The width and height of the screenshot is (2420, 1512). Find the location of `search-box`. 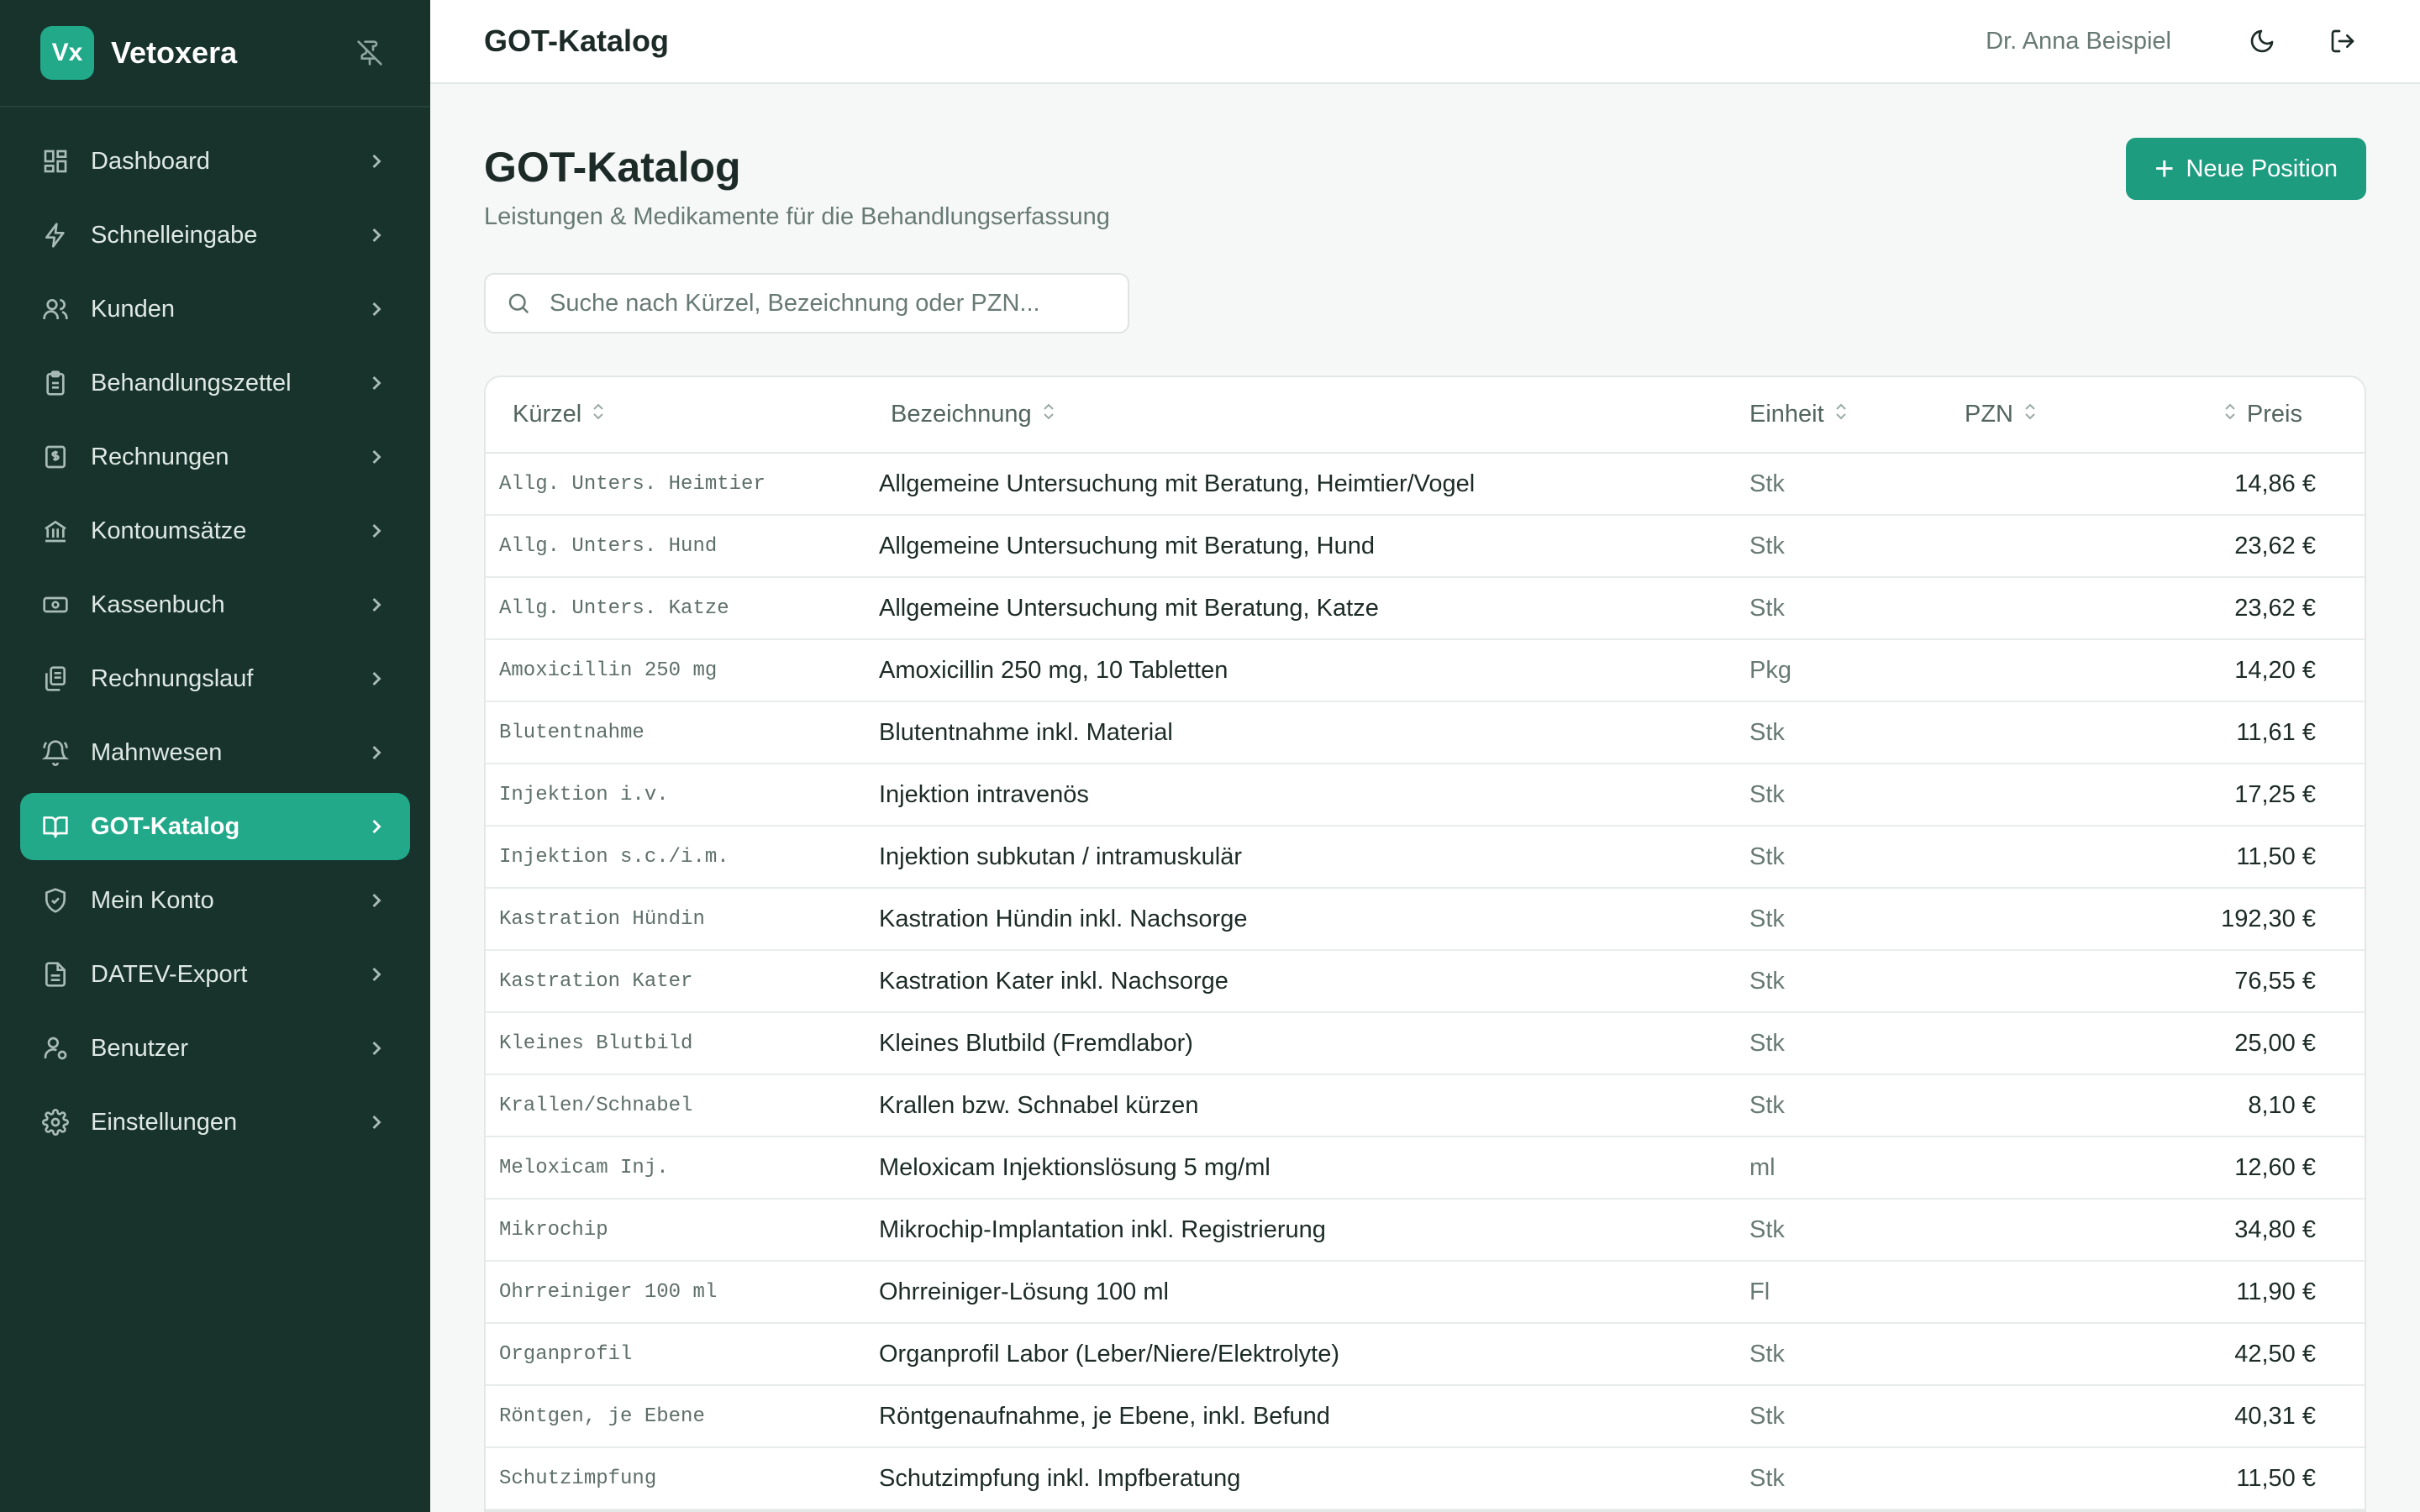

search-box is located at coordinates (807, 303).